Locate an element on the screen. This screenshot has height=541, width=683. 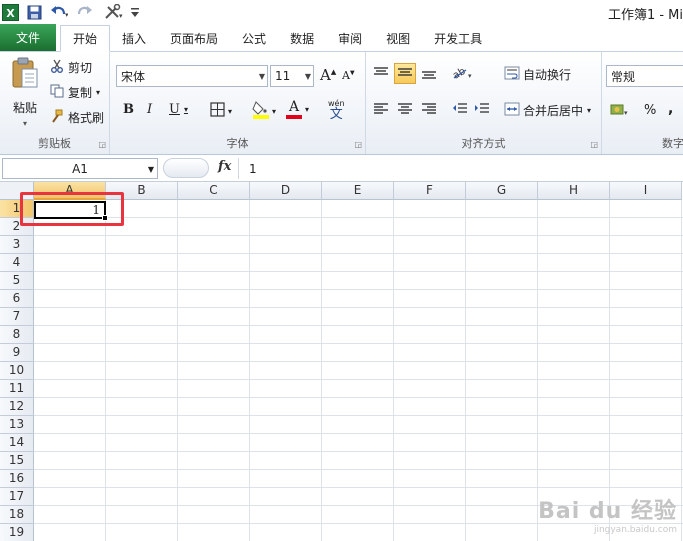
row-header-16: 16 is located at coordinates (17, 479).